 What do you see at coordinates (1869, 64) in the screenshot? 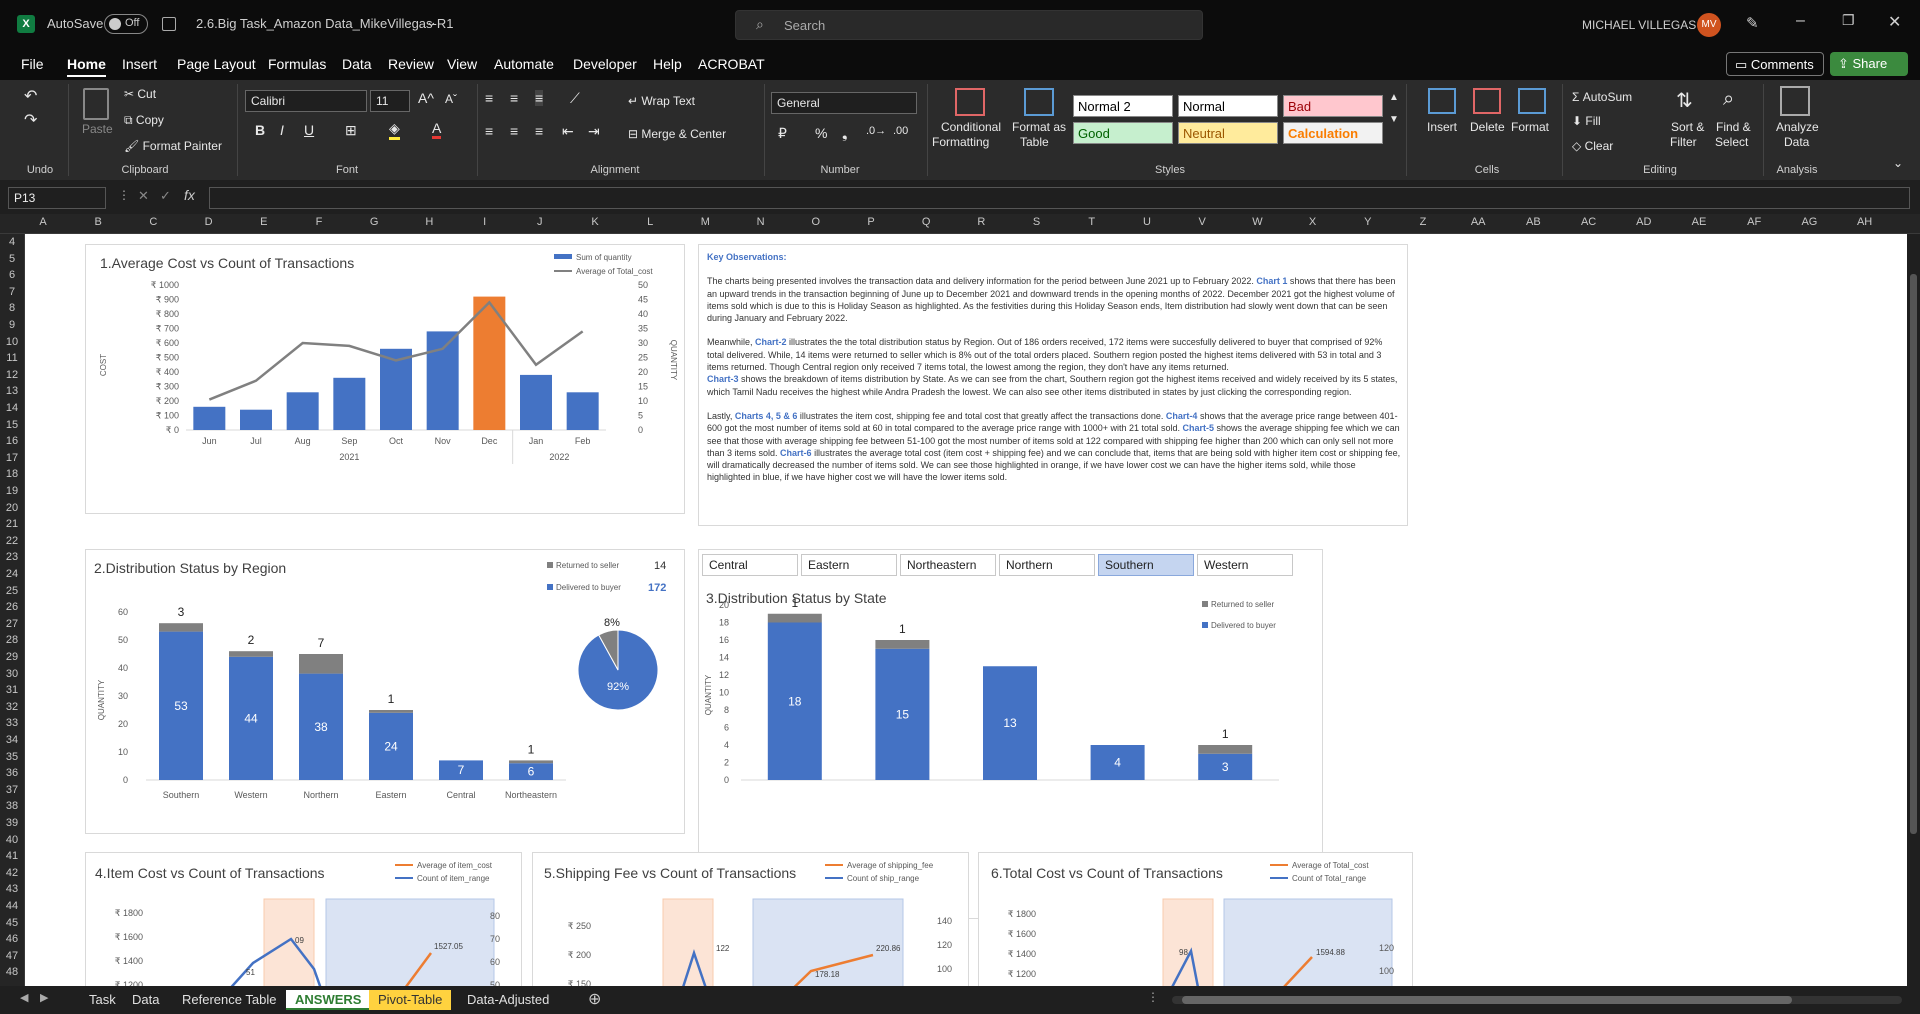
I see `share-button: ⇪ Share` at bounding box center [1869, 64].